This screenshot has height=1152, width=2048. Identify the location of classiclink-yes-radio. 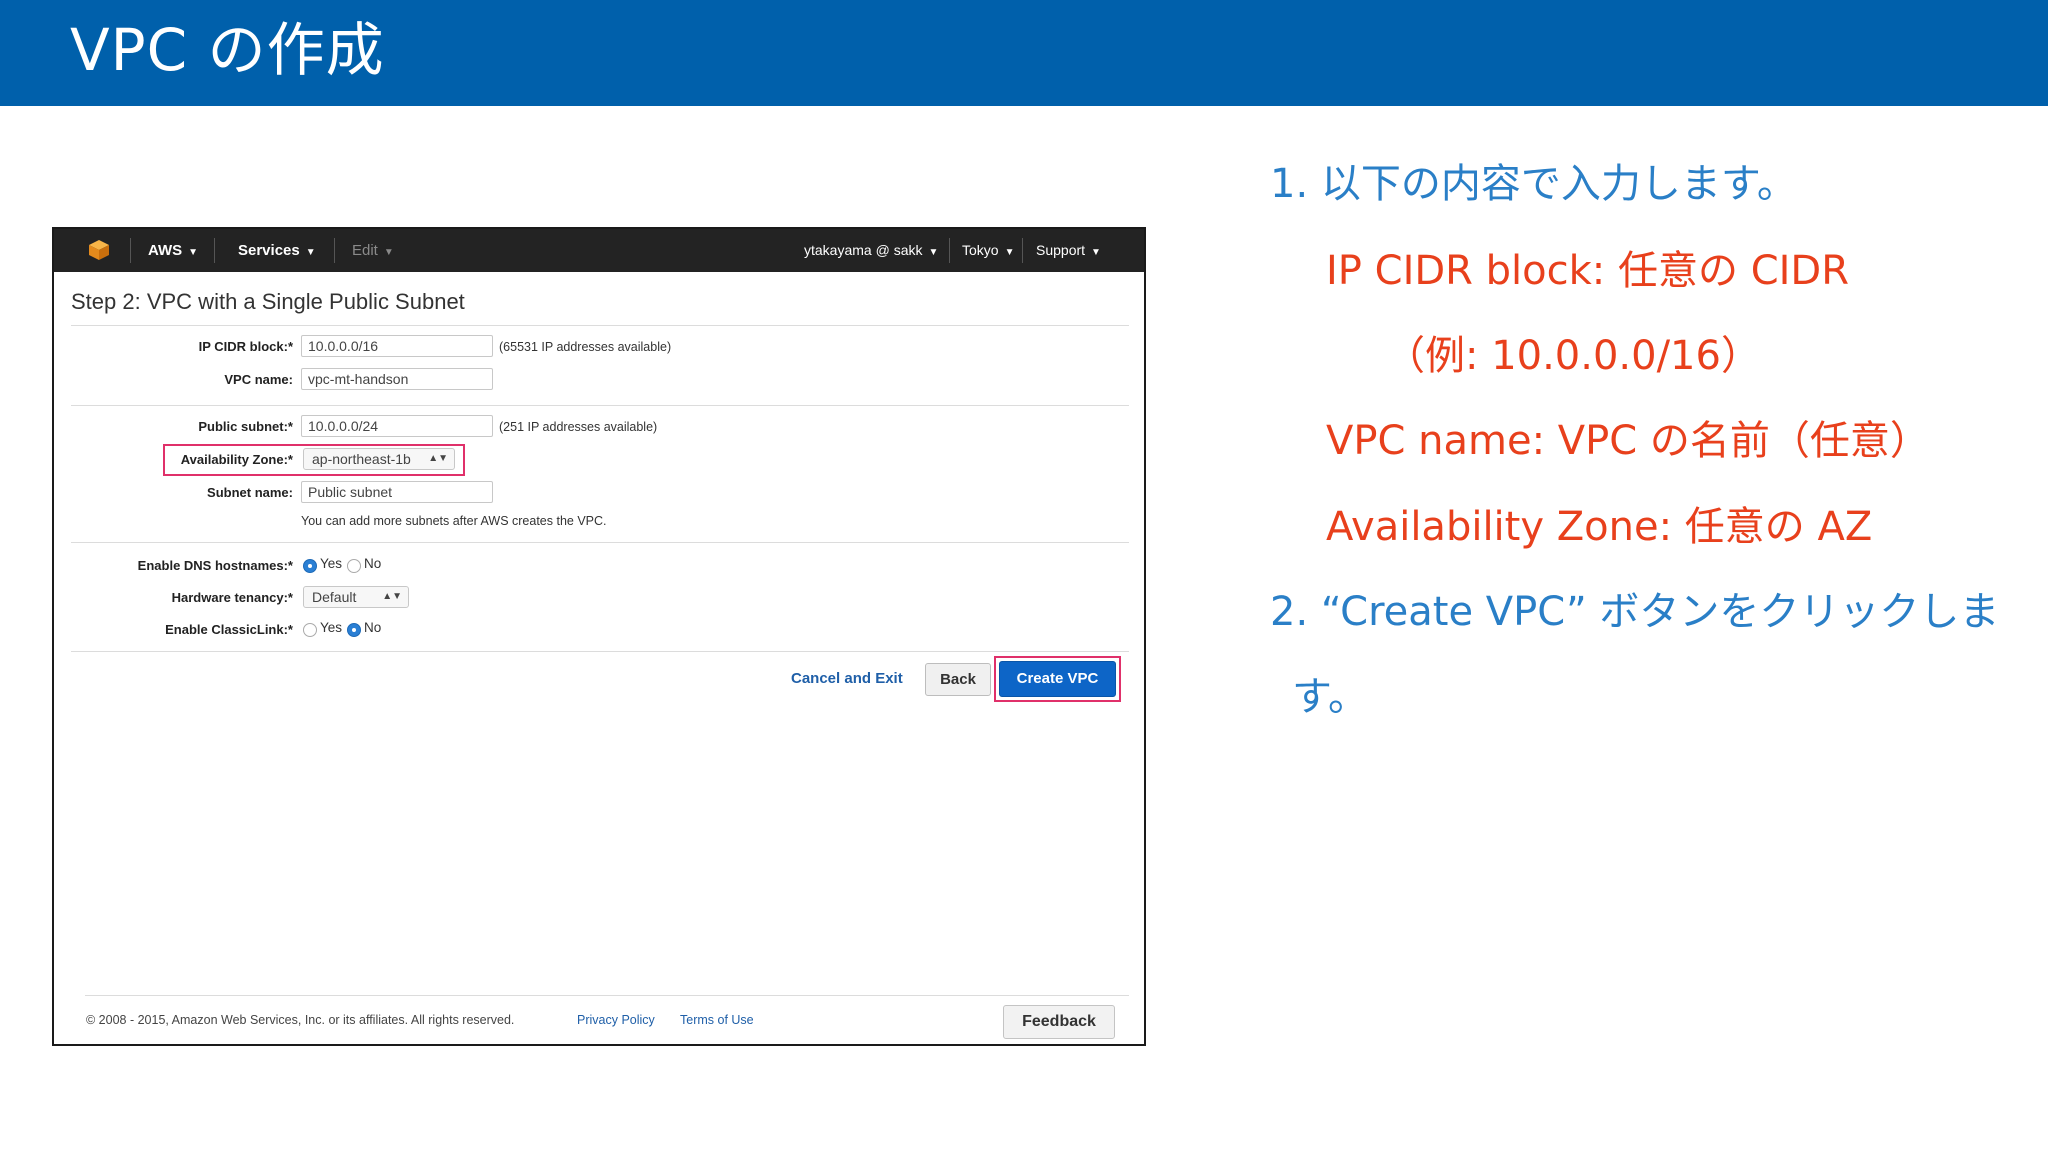
(310, 630).